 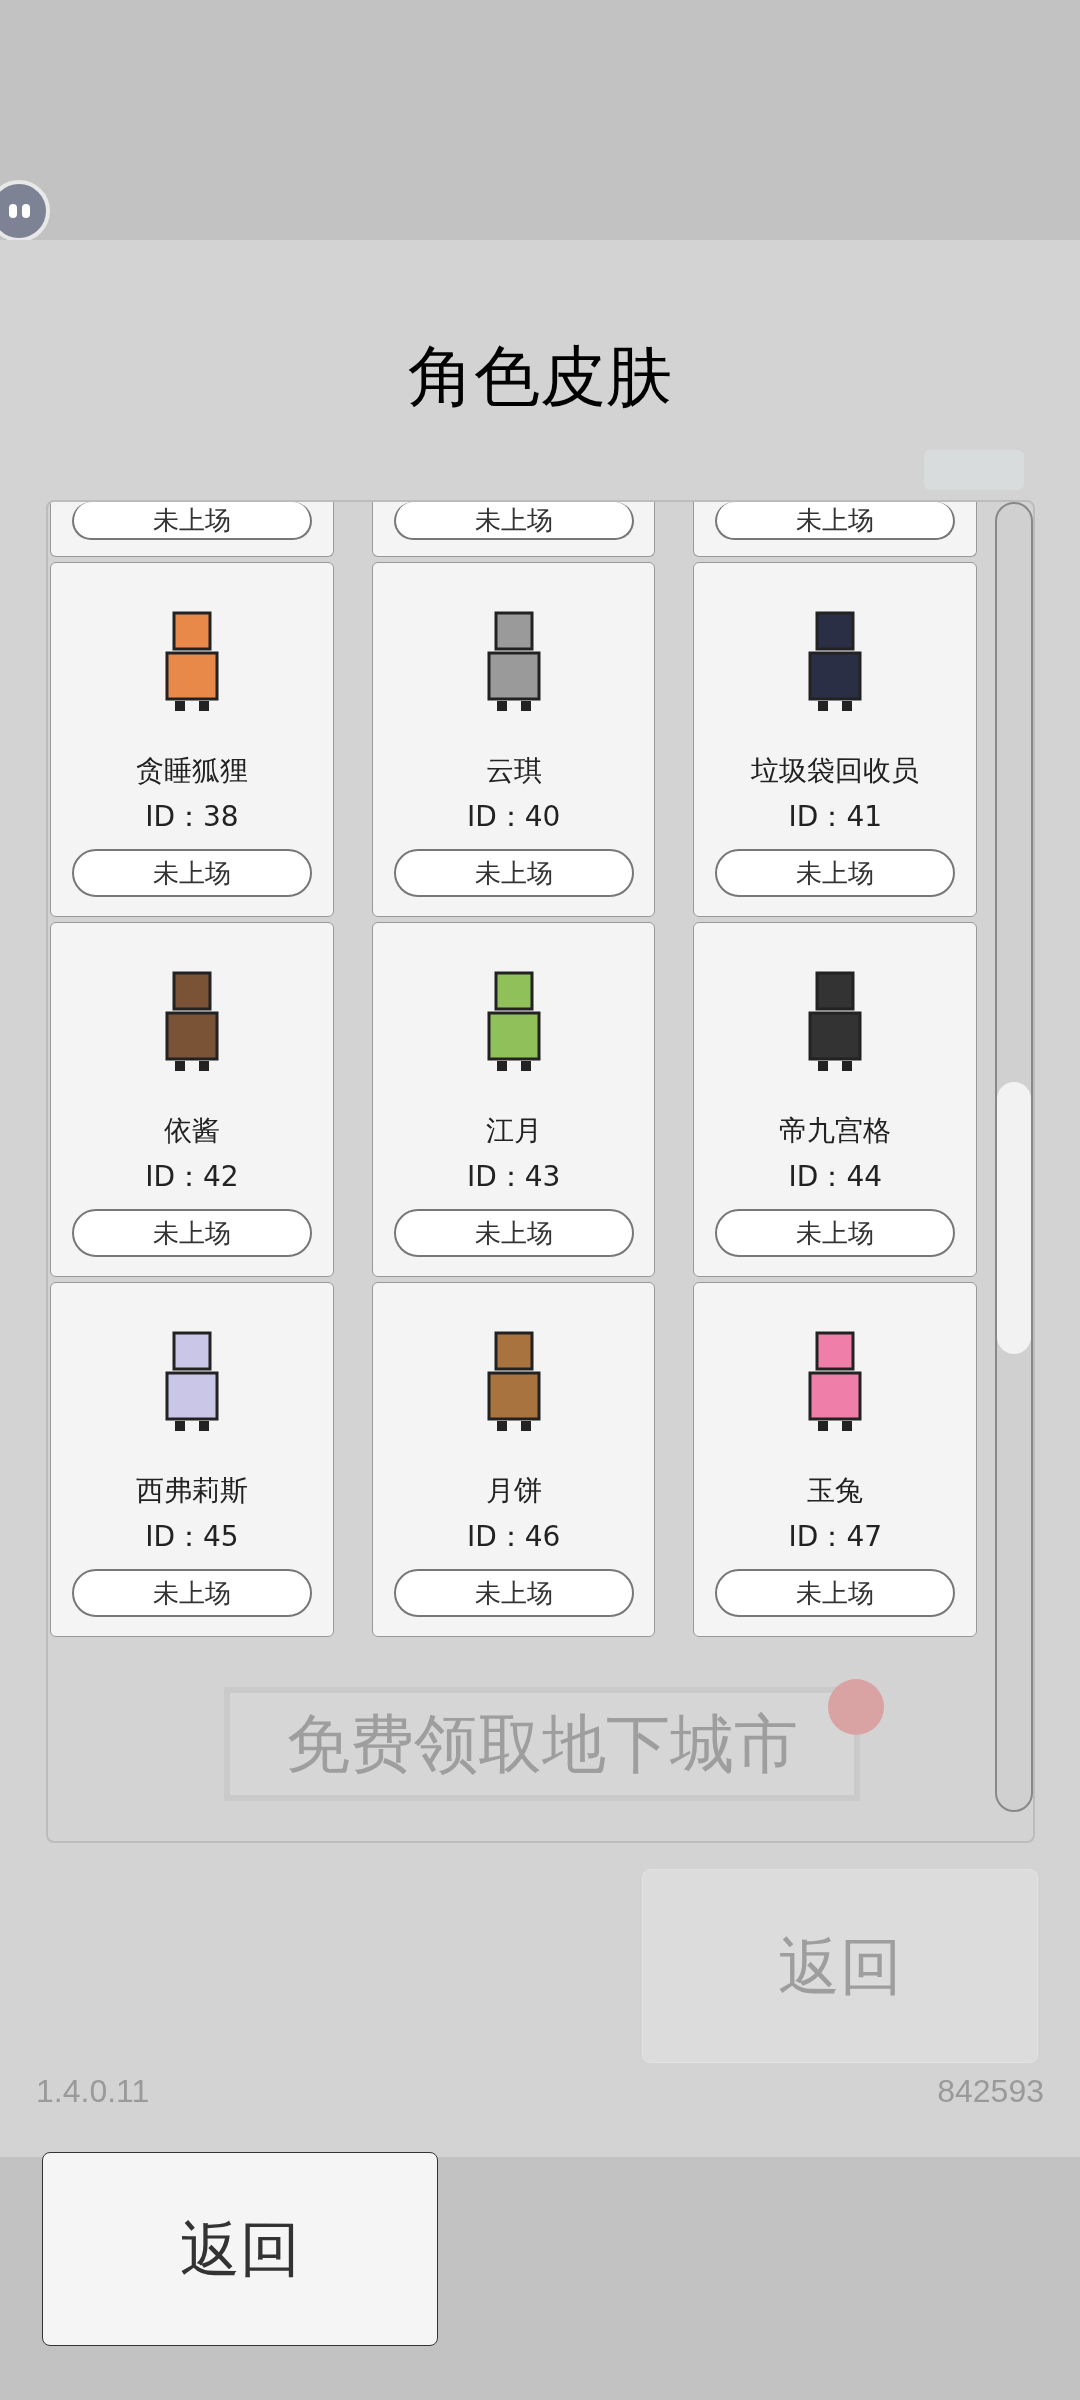 I want to click on skin-name: 江月, so click(x=513, y=1131).